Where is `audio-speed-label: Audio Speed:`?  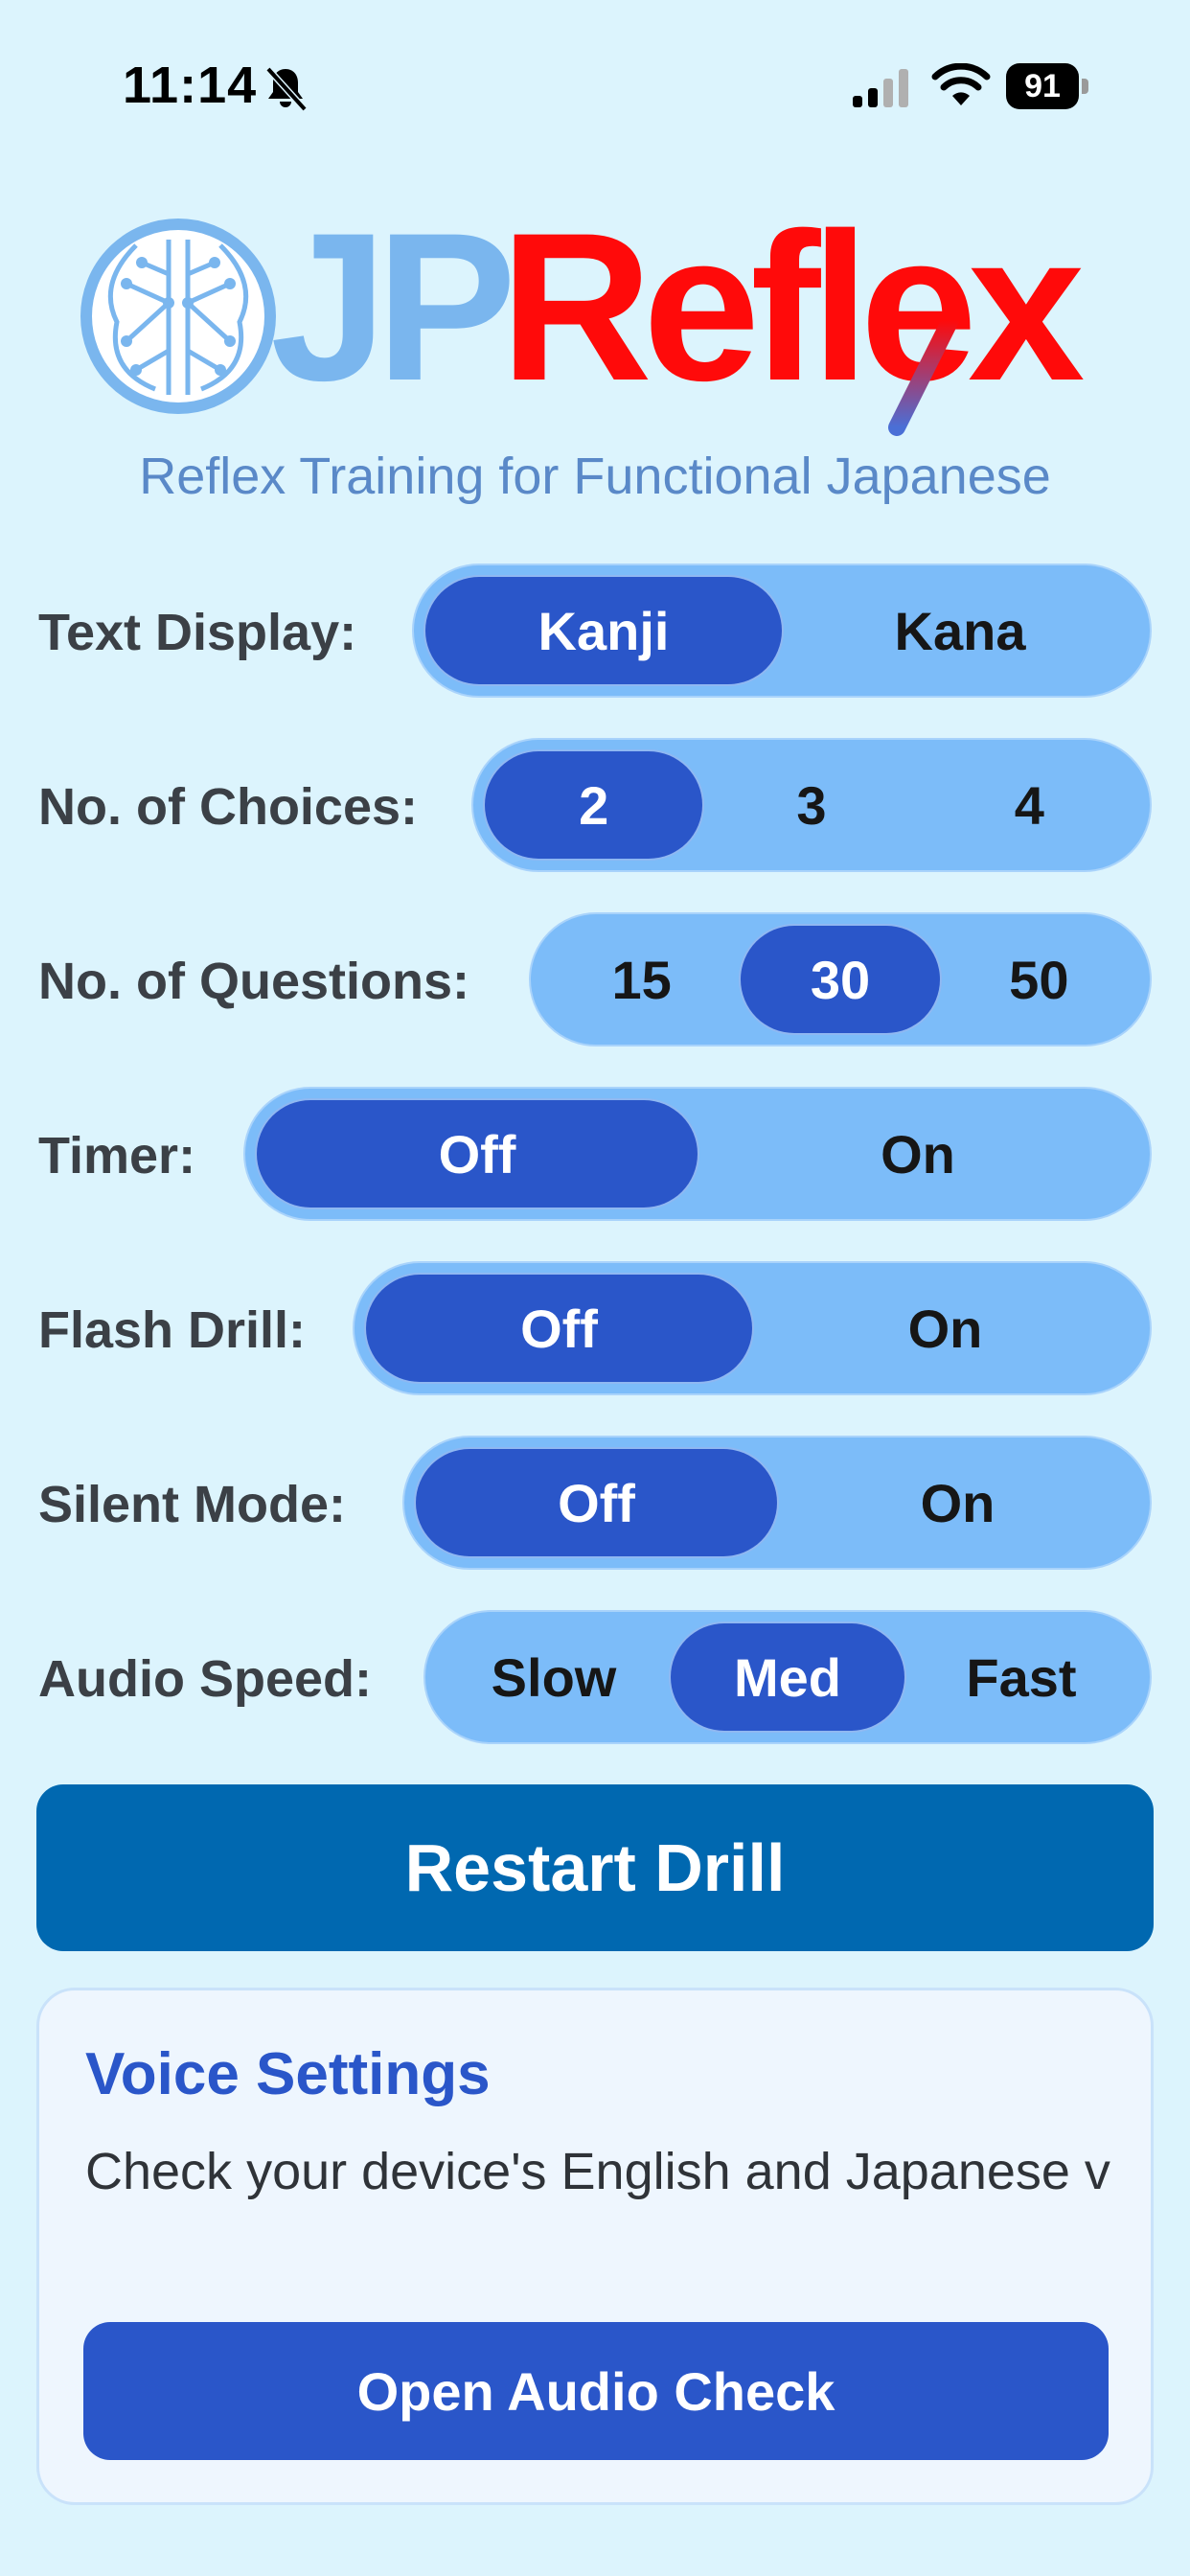
audio-speed-label: Audio Speed: is located at coordinates (205, 1679).